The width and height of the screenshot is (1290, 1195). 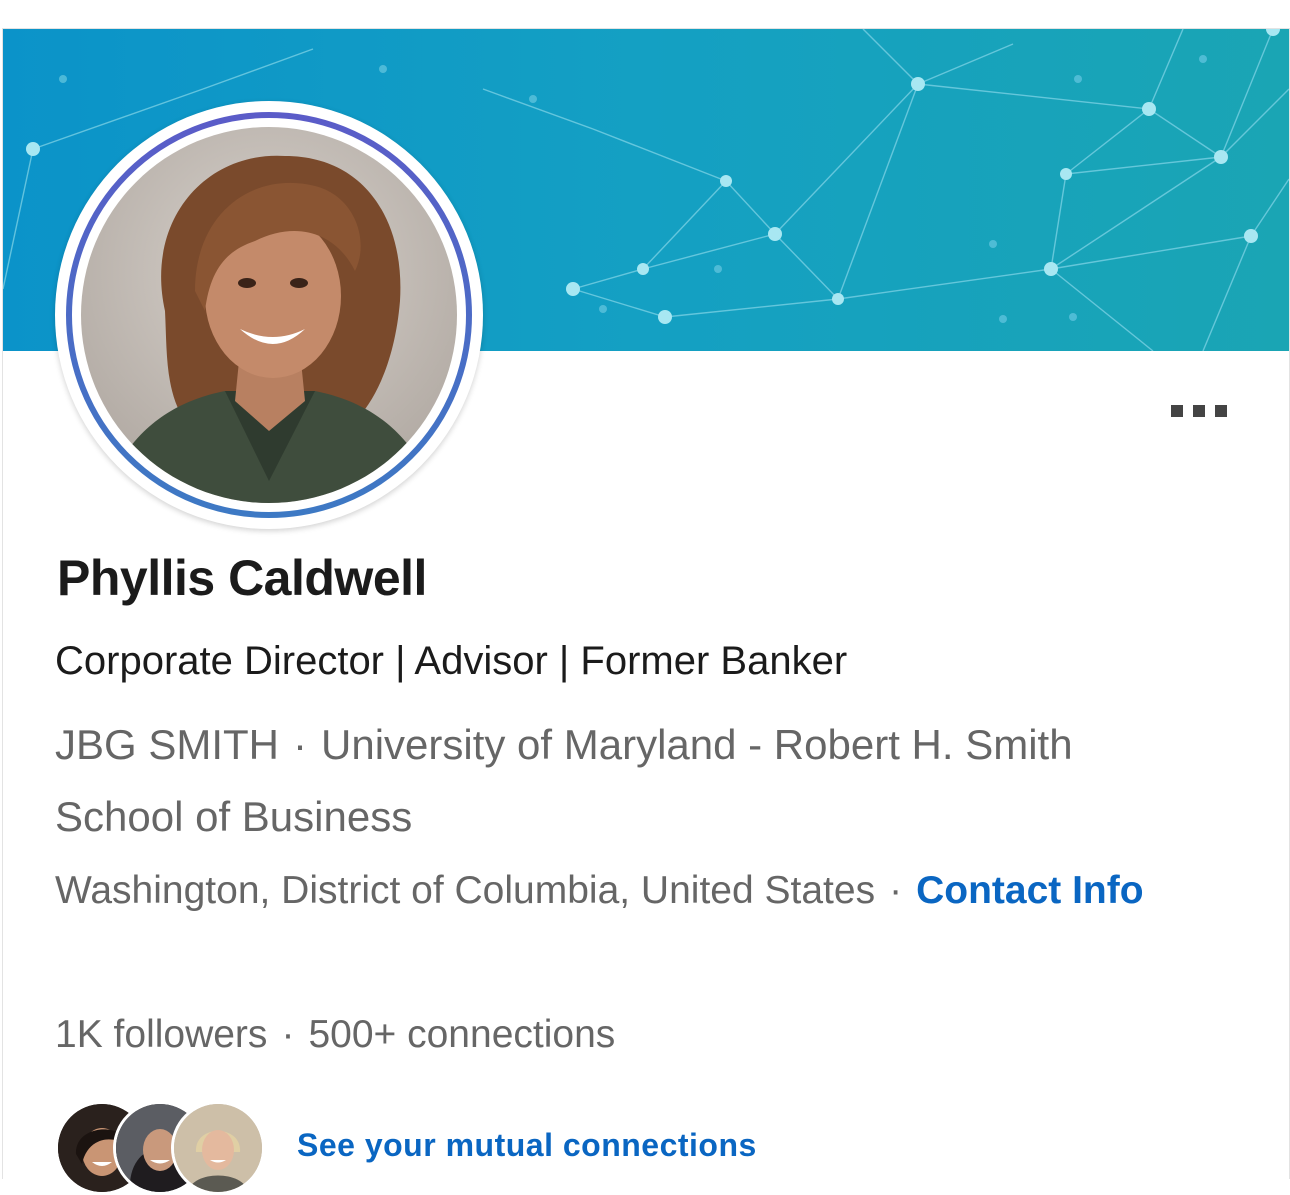 I want to click on profile-stats: 1K followers · 500+ connections, so click(x=335, y=1035).